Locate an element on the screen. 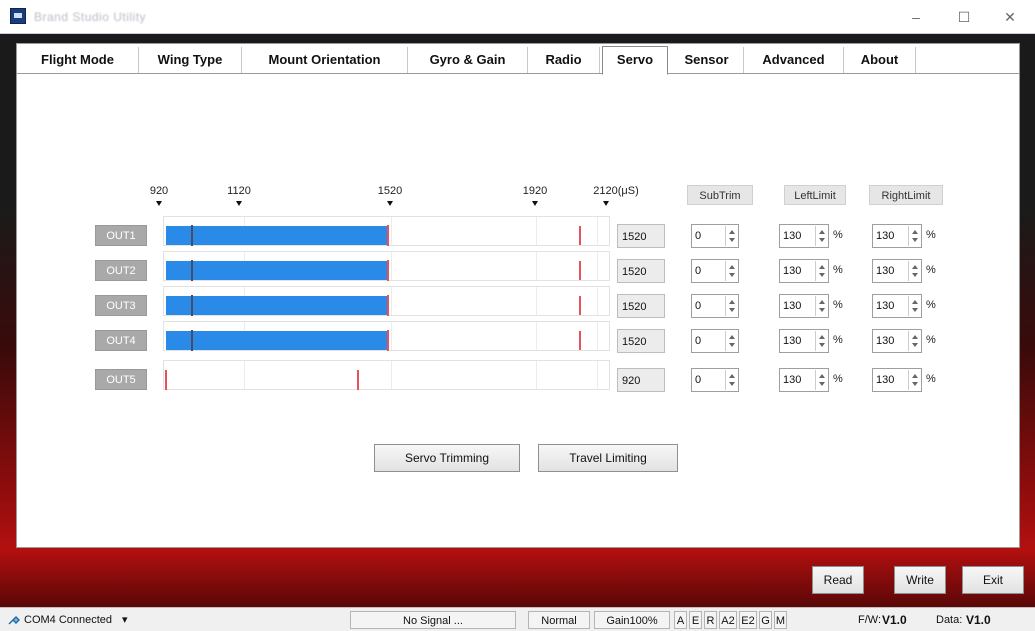 Image resolution: width=1035 pixels, height=631 pixels. subtrim-header: SubTrim is located at coordinates (720, 195).